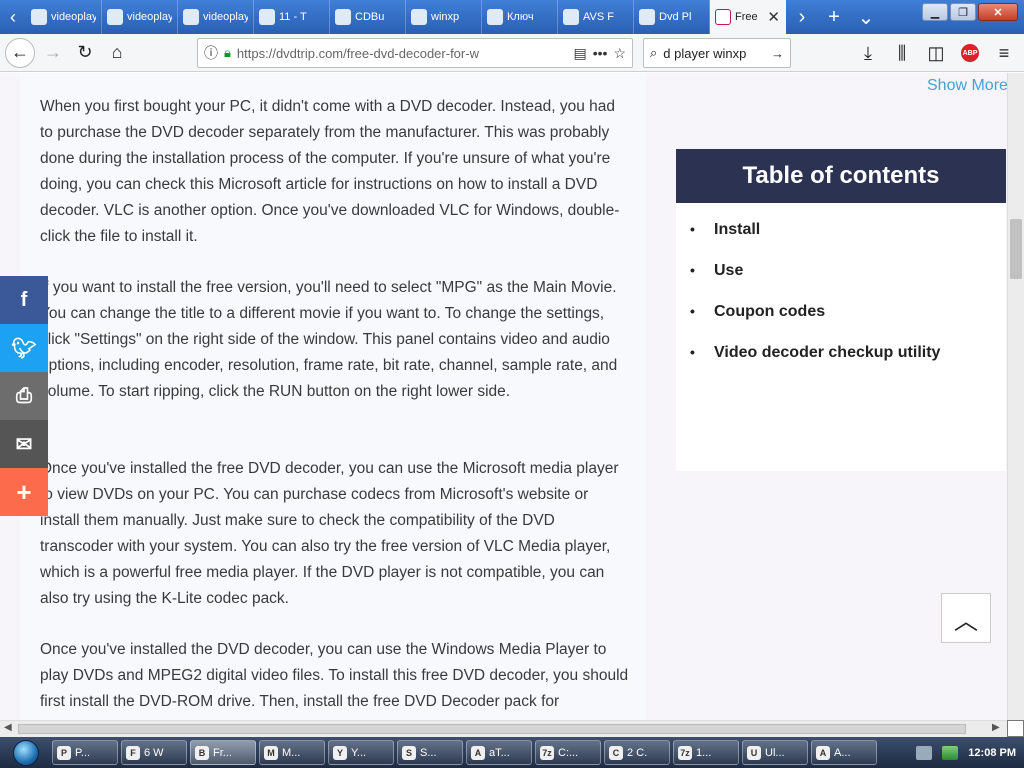 This screenshot has height=768, width=1024. I want to click on menu-button: ≡, so click(1004, 53).